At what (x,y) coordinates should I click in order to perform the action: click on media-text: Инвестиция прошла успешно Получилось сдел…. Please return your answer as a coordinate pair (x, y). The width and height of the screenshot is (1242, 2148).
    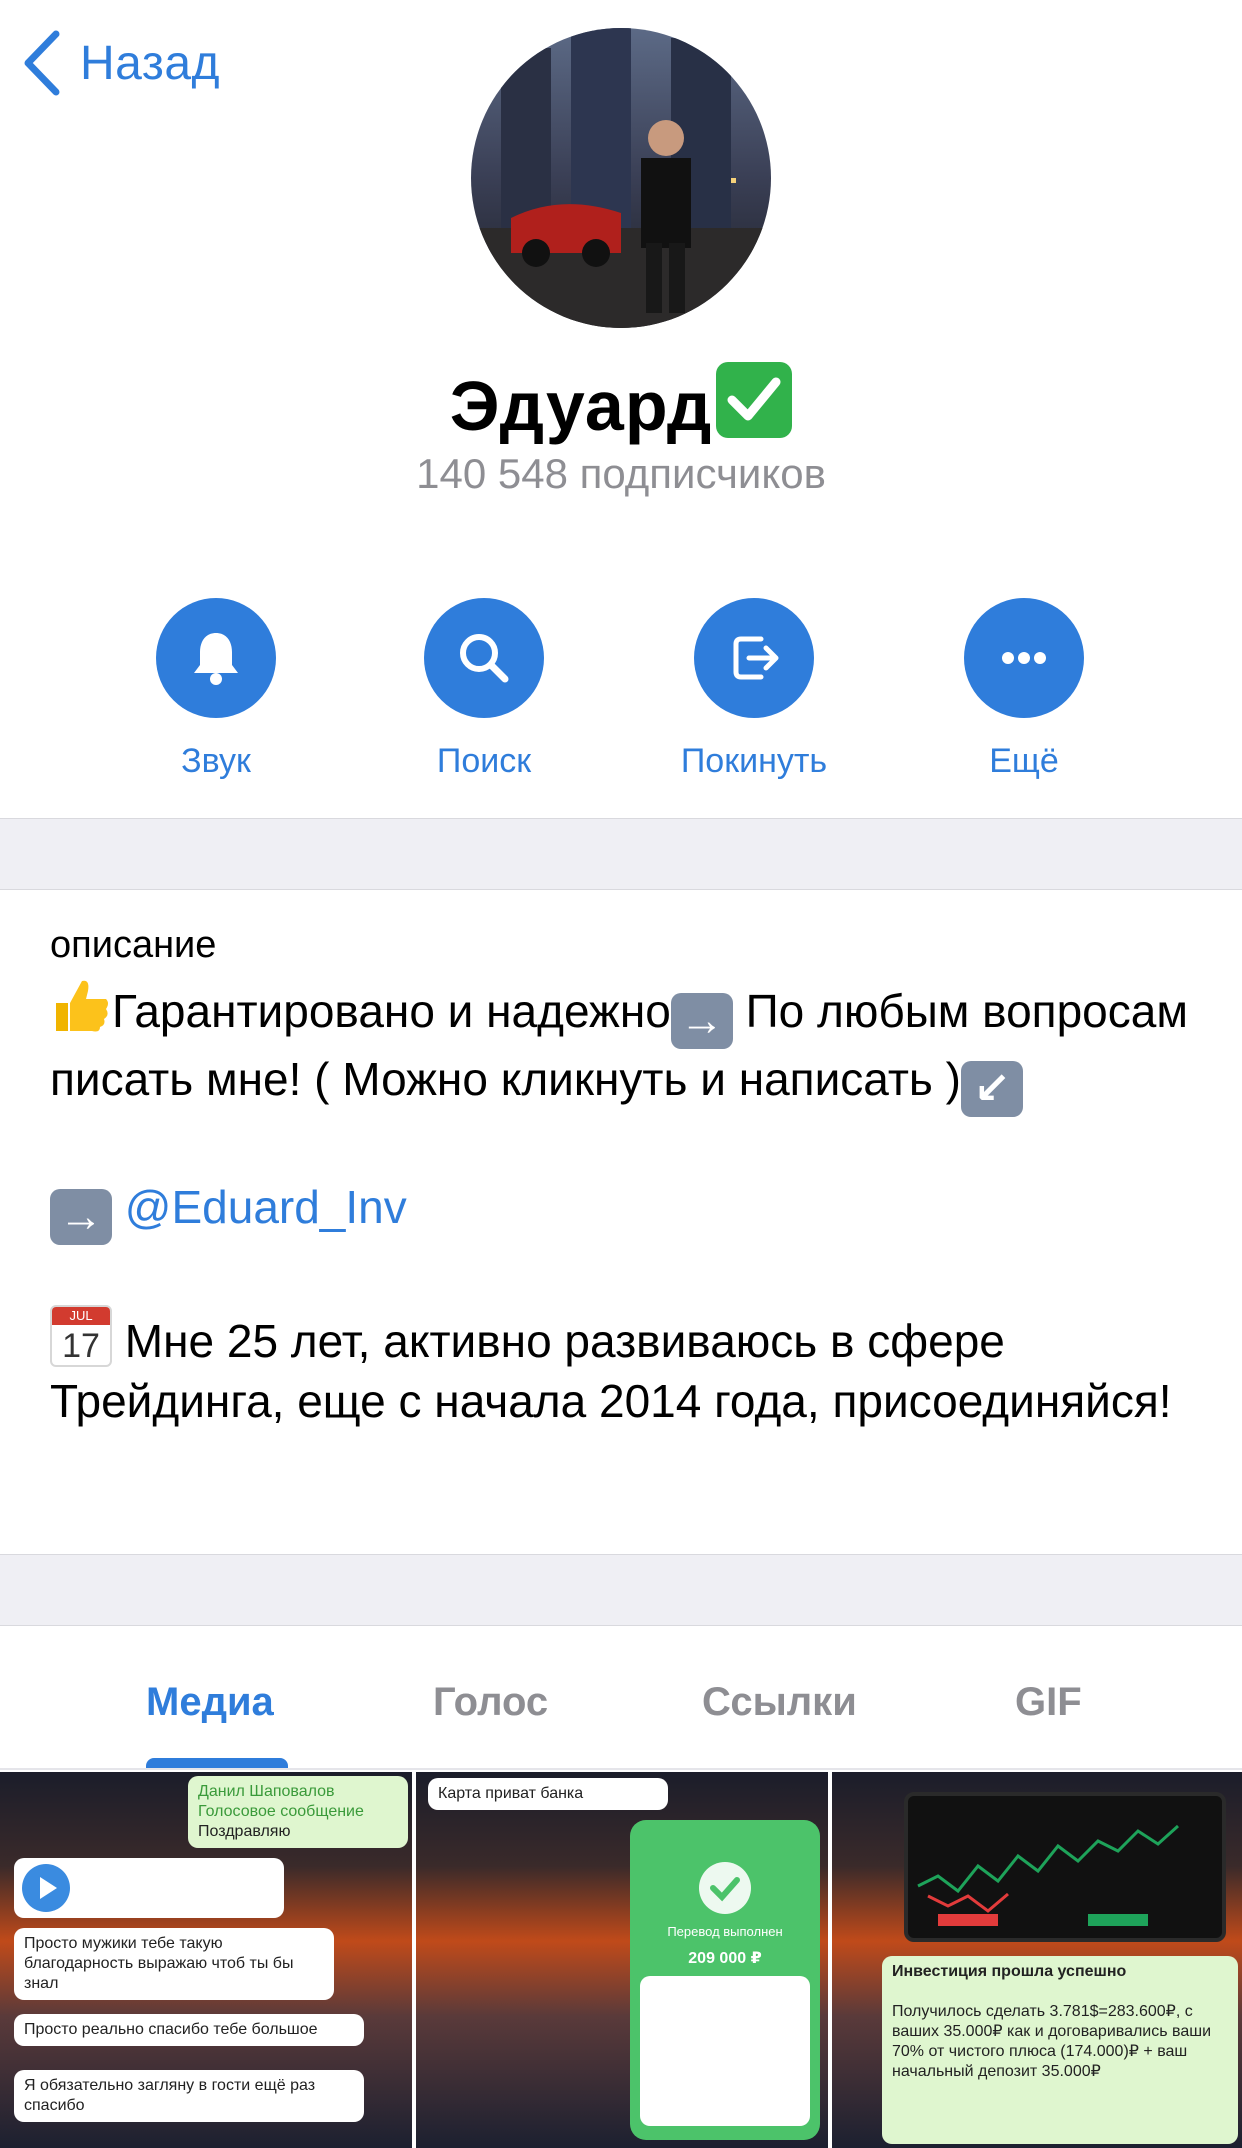
    Looking at the image, I should click on (1060, 2050).